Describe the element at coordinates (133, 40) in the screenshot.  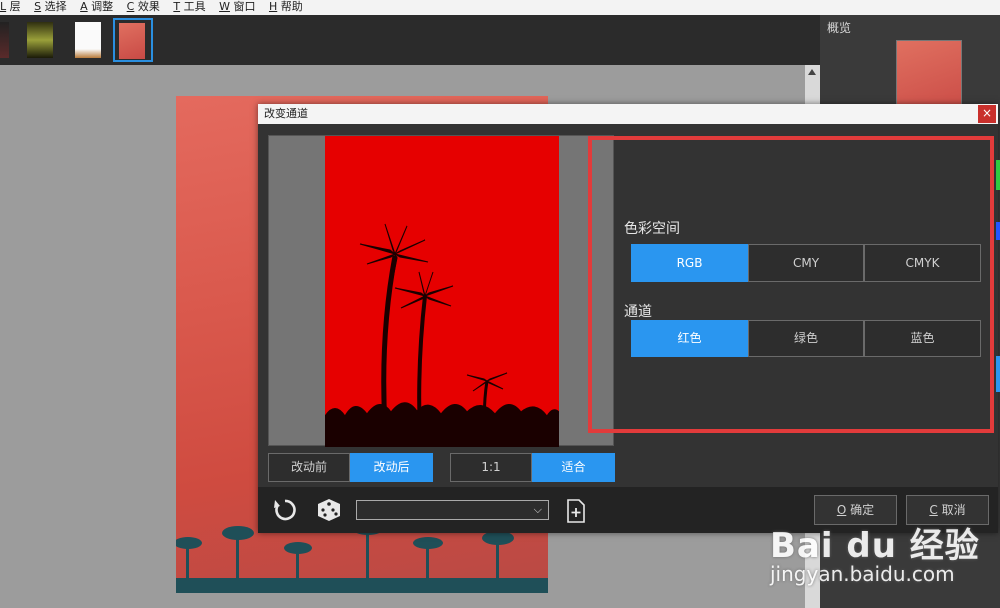
I see `image-thumbnail-selected` at that location.